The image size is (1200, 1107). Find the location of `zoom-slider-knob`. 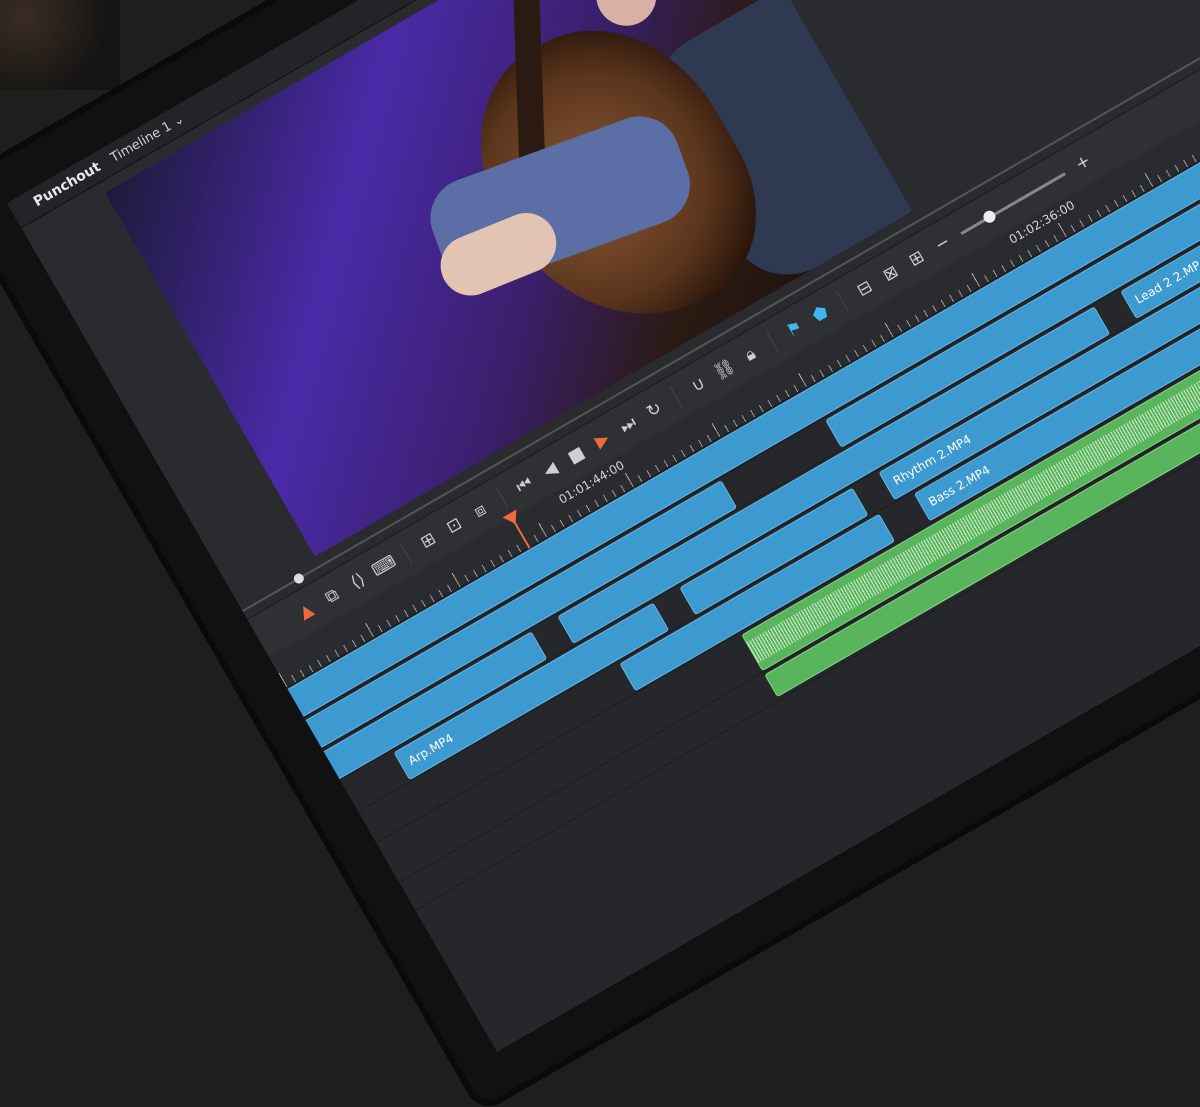

zoom-slider-knob is located at coordinates (989, 216).